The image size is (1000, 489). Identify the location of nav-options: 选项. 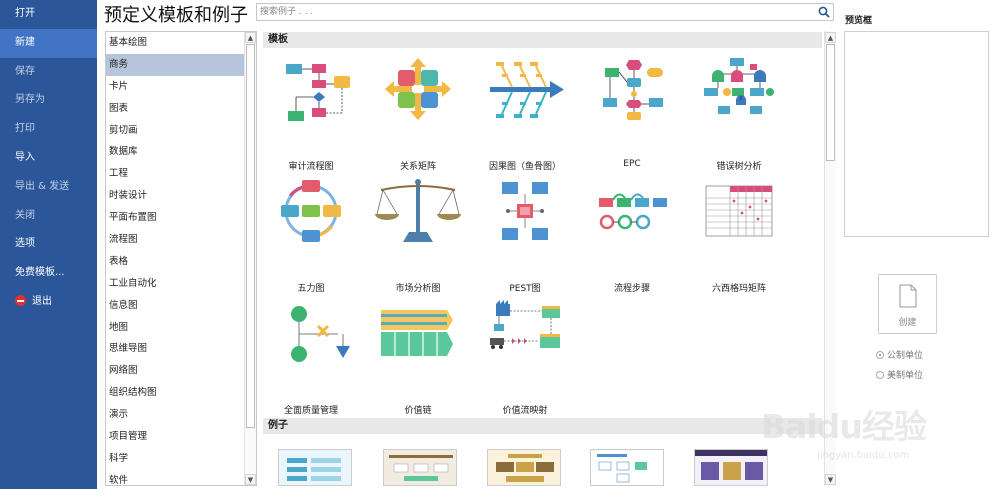
(48, 244).